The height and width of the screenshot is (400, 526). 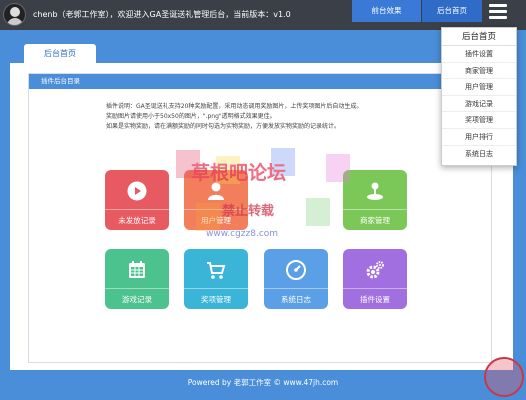 I want to click on tile-prize-management: 奖项管理, so click(x=216, y=279).